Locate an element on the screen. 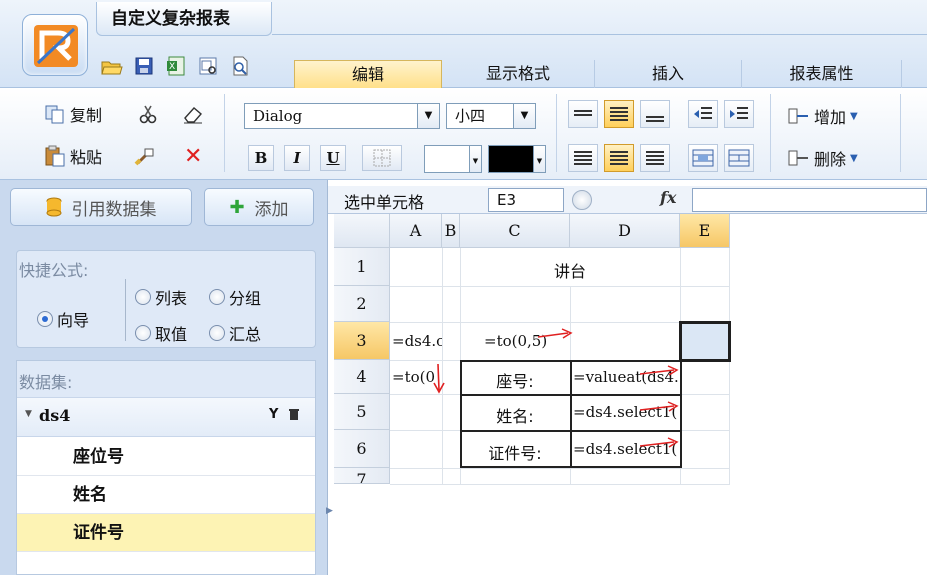 The image size is (927, 575). svg-text: X is located at coordinates (172, 67).